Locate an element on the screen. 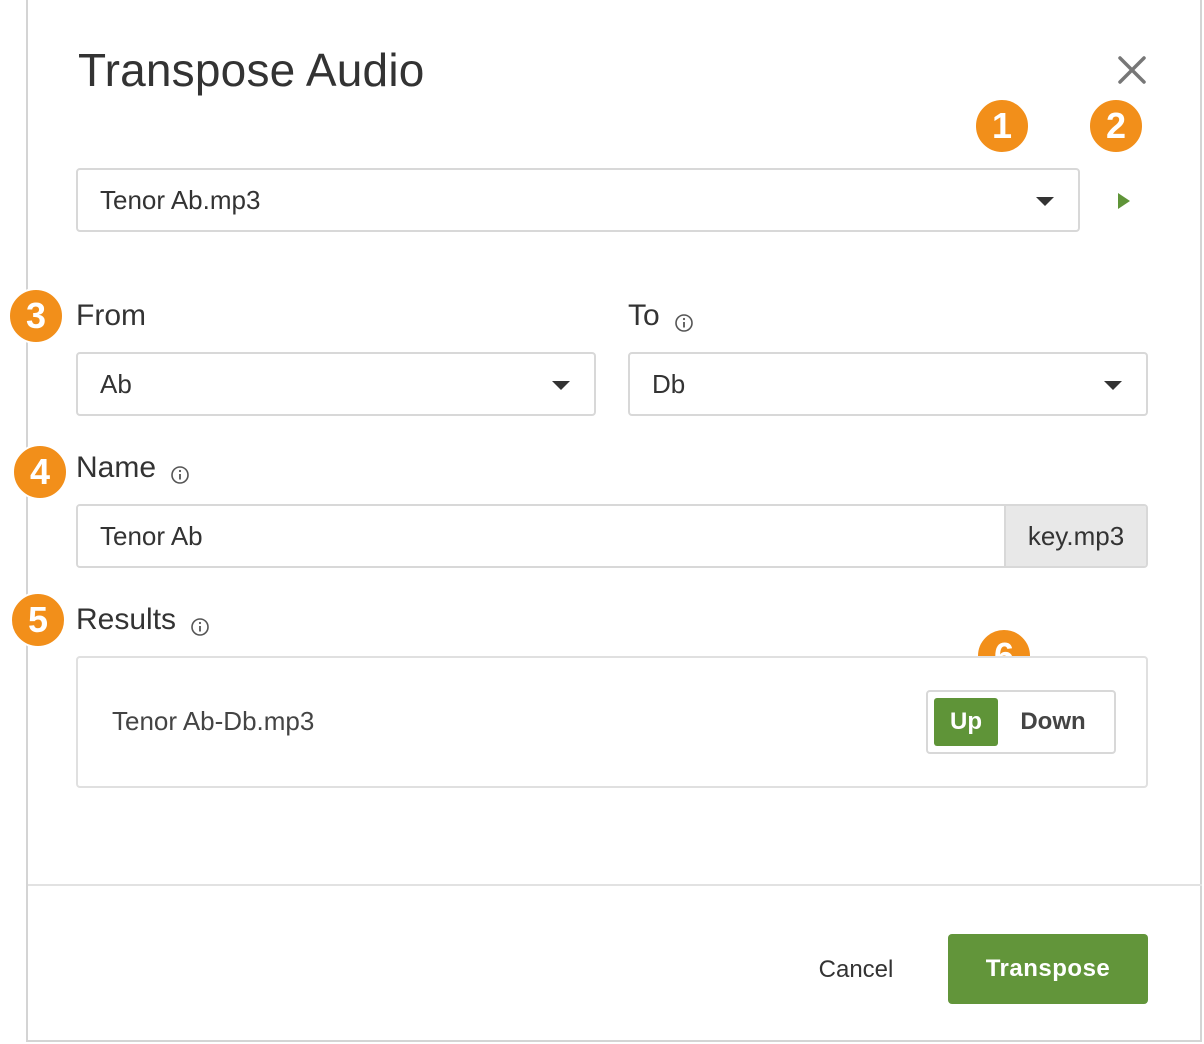 This screenshot has width=1204, height=1044. play-button is located at coordinates (1123, 201).